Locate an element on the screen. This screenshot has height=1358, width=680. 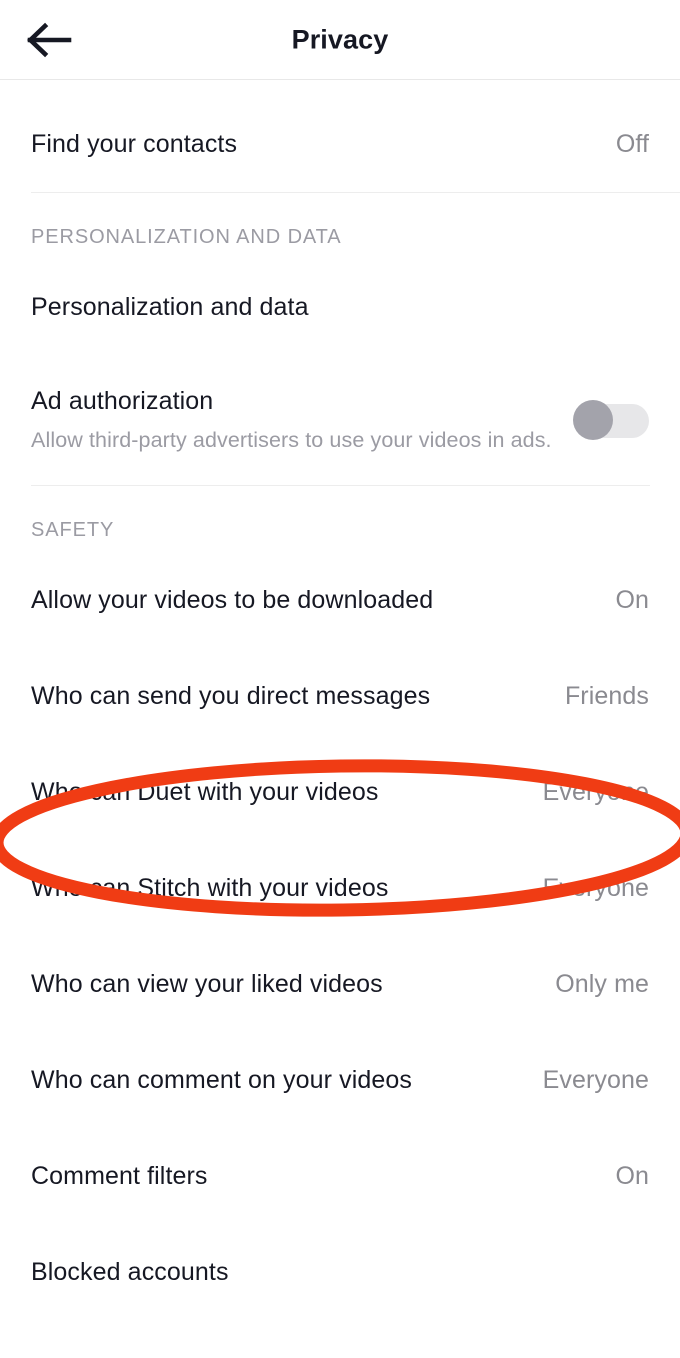
setting-row-direct-messages: Who can send you direct messages Friends is located at coordinates (340, 696).